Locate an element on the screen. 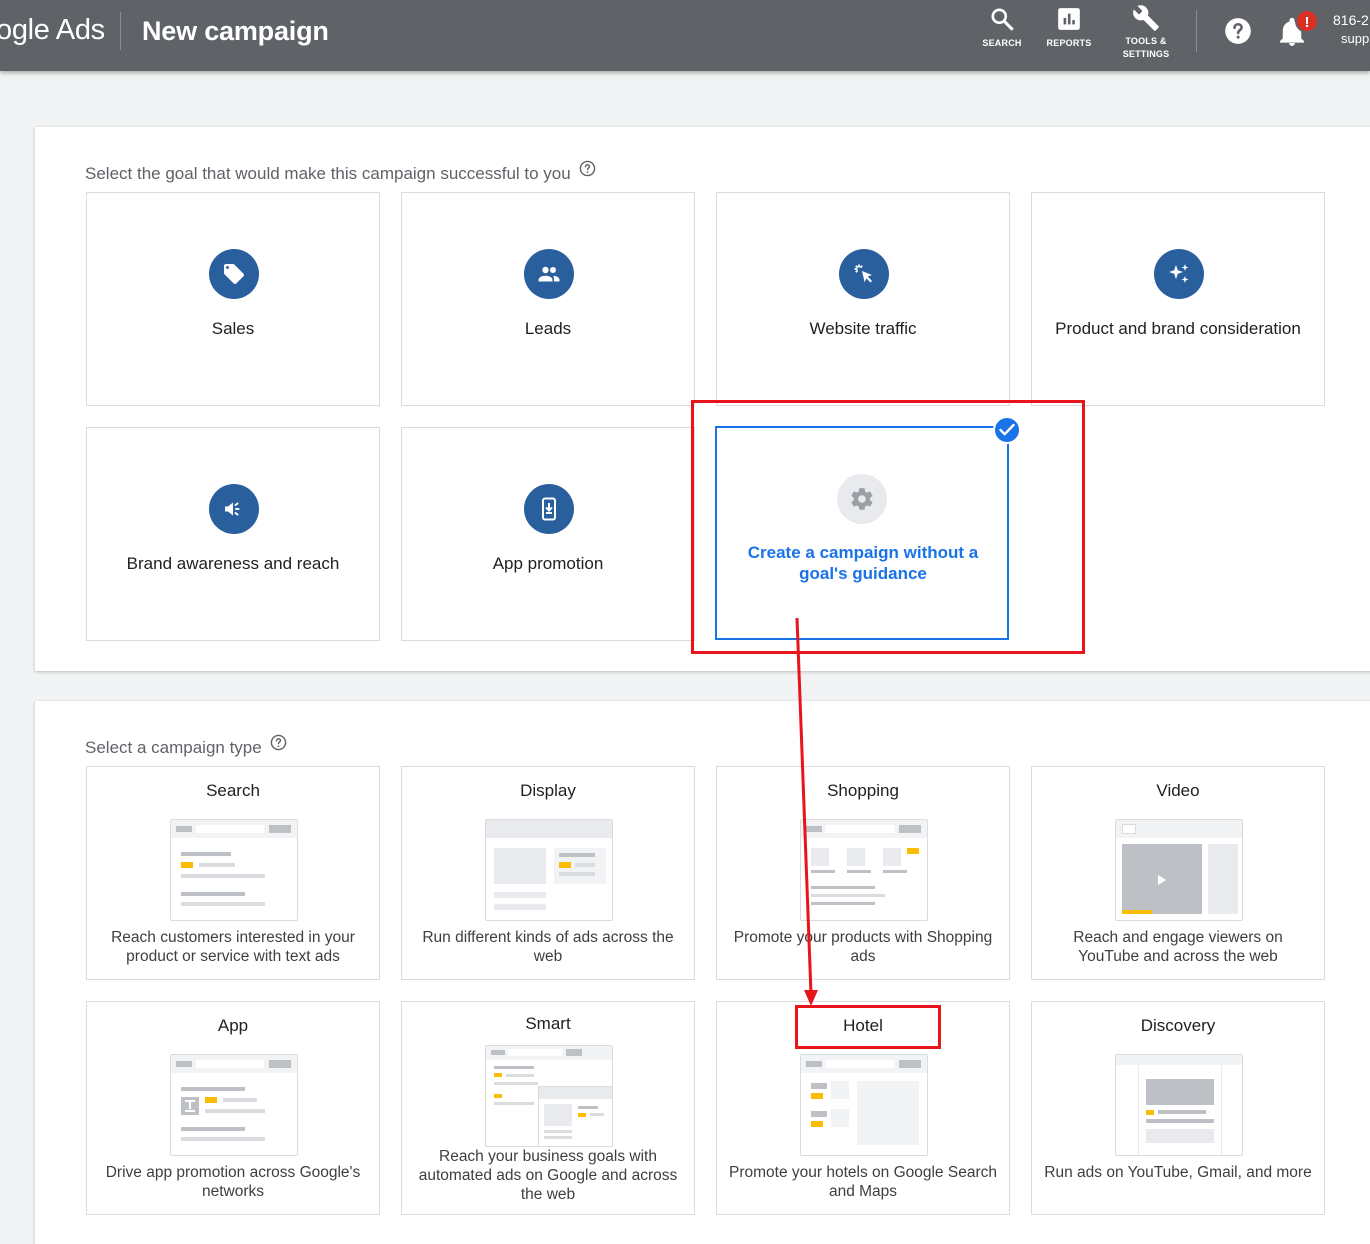 This screenshot has width=1370, height=1244. annotation-arrow is located at coordinates (806, 811).